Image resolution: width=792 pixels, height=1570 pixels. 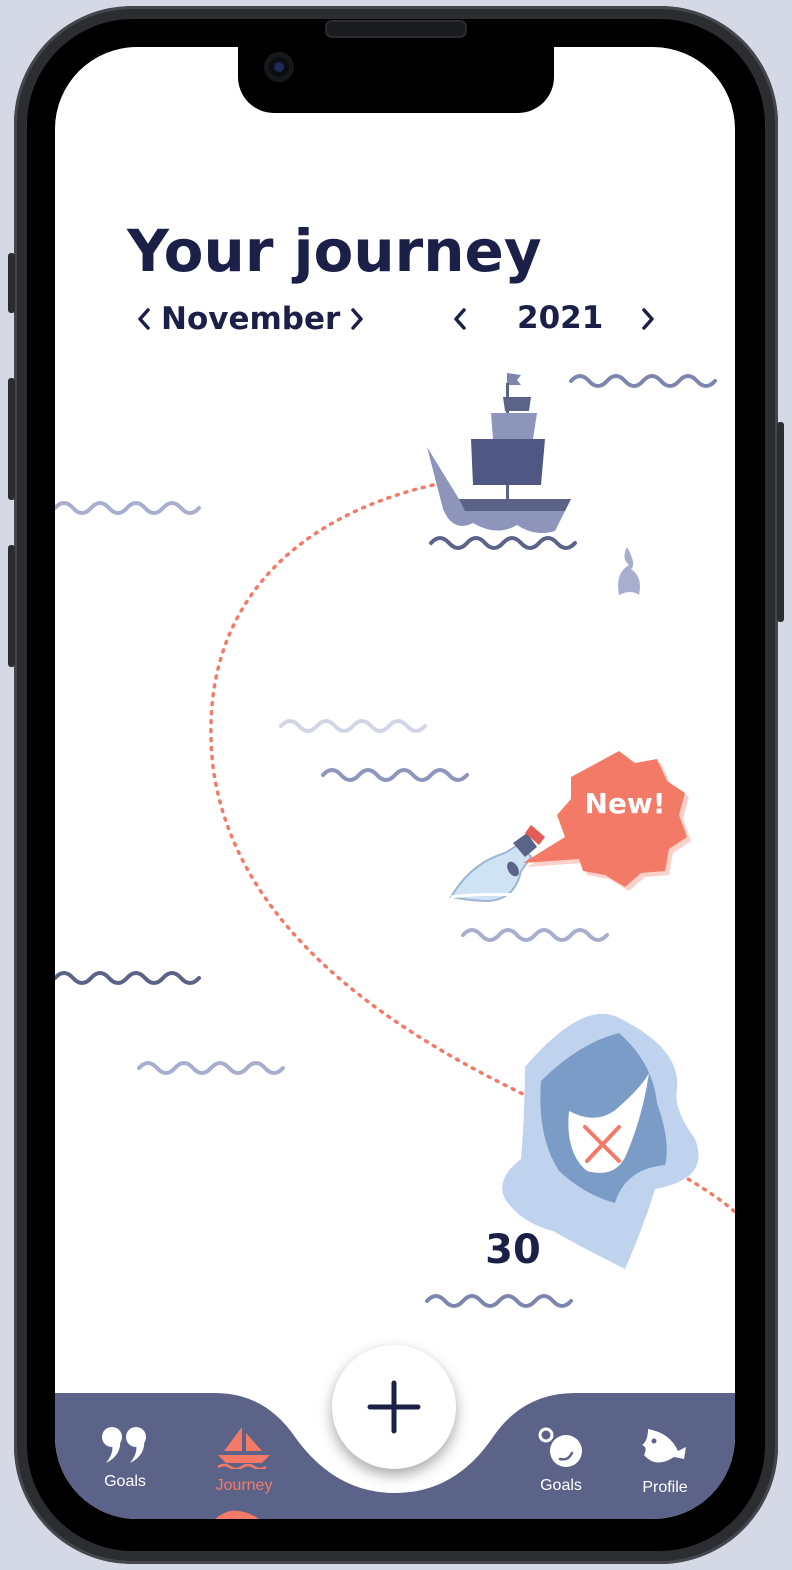 What do you see at coordinates (665, 1487) in the screenshot?
I see `tab-profile-label: Profile` at bounding box center [665, 1487].